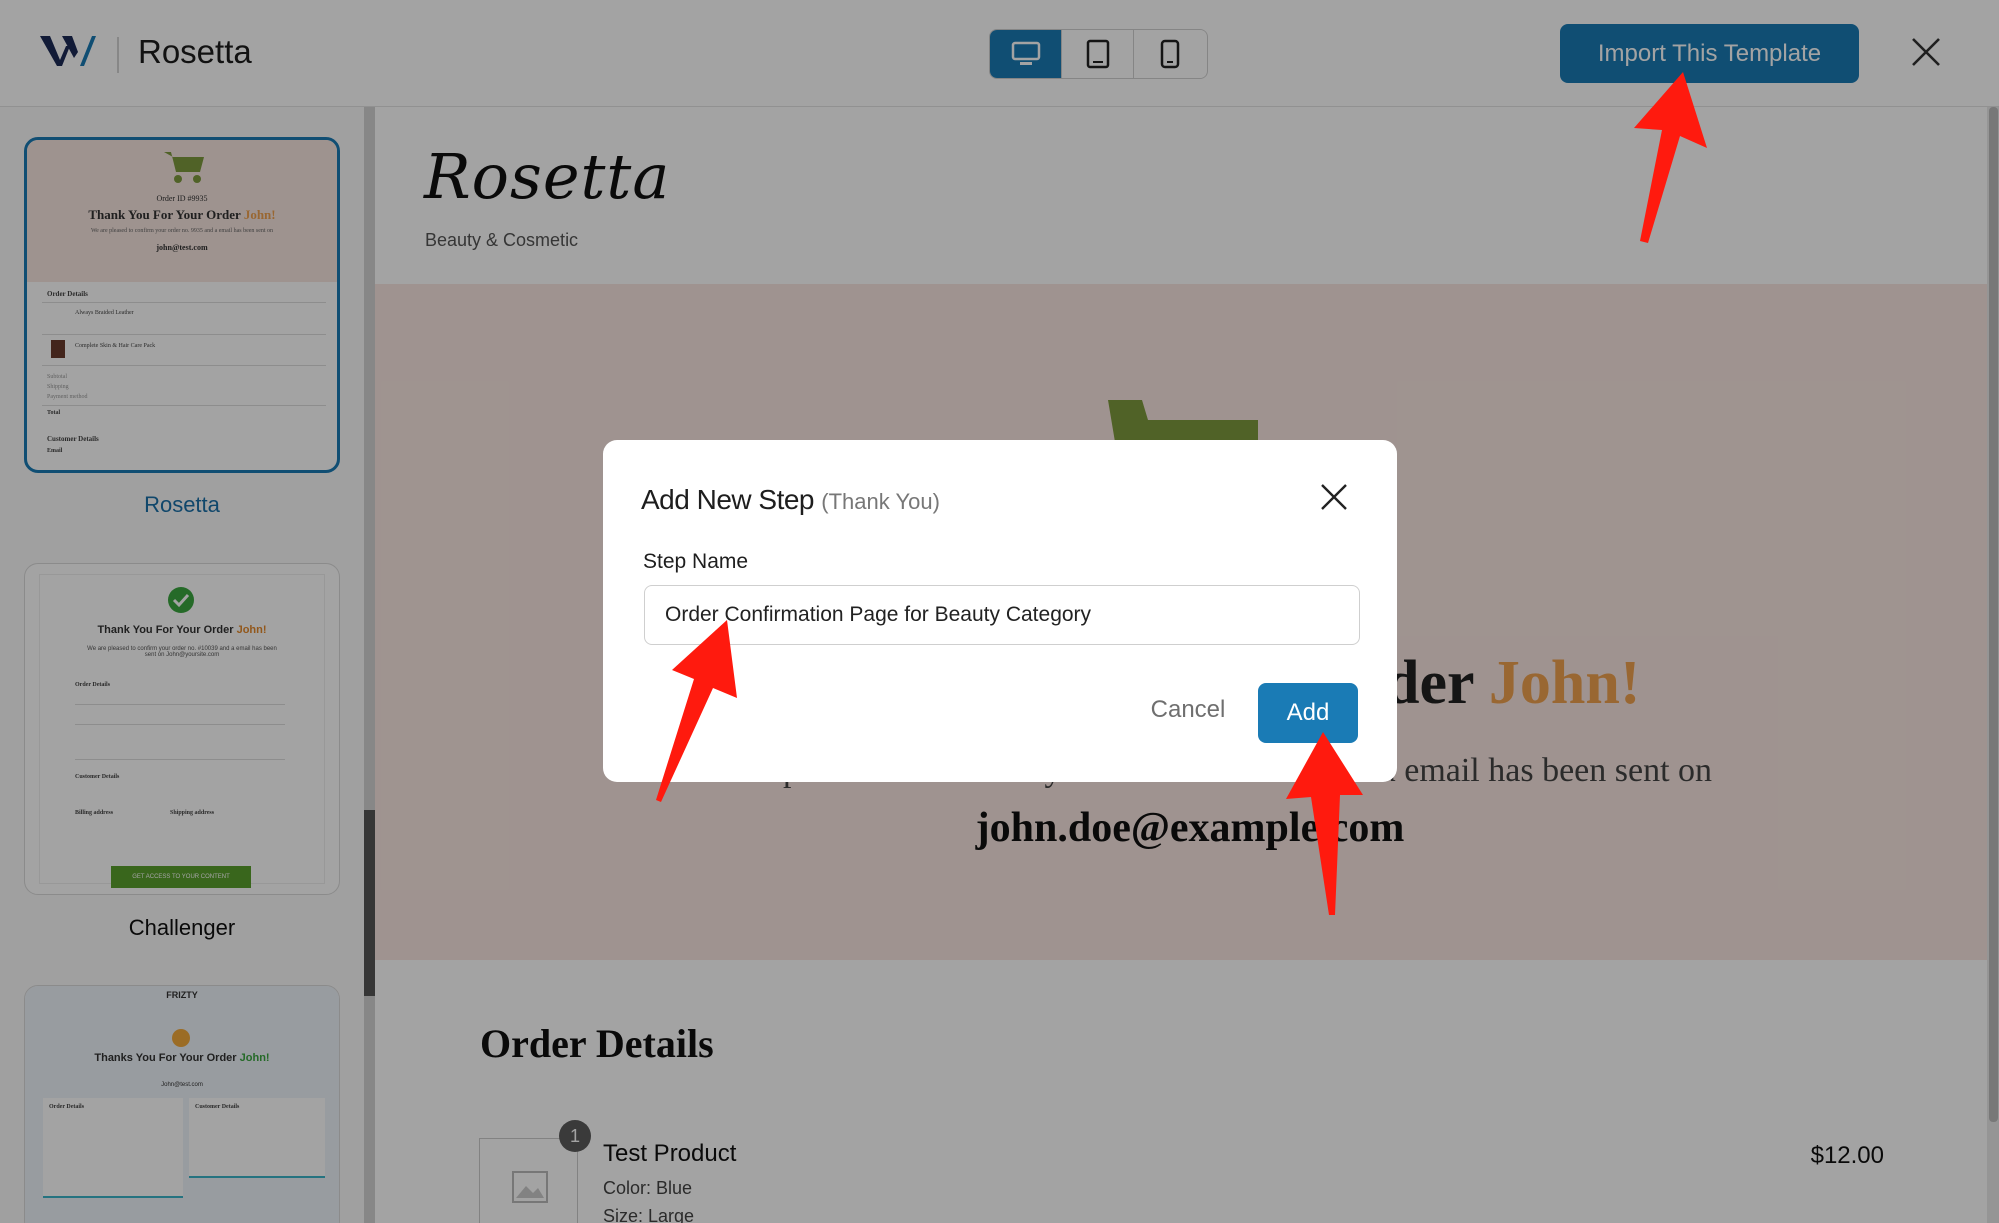  What do you see at coordinates (696, 711) in the screenshot?
I see `arrow-to-input` at bounding box center [696, 711].